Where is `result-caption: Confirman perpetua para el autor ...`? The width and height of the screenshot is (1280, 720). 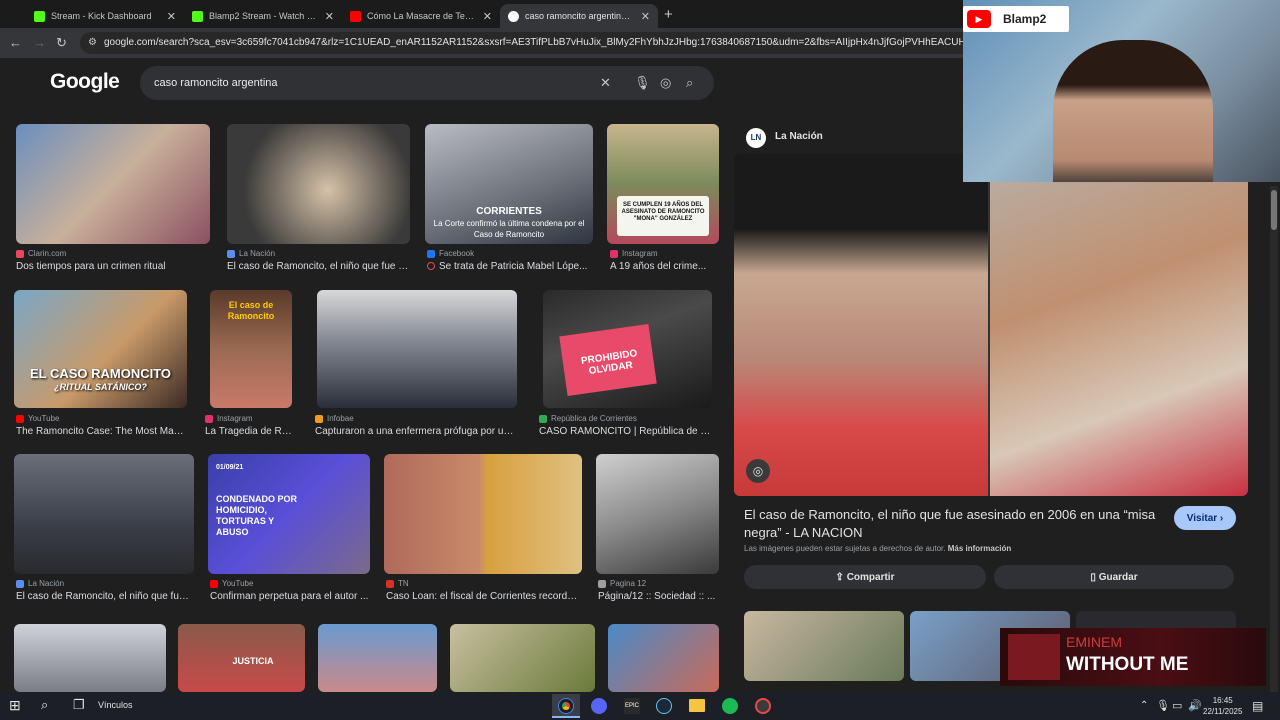 result-caption: Confirman perpetua para el autor ... is located at coordinates (291, 596).